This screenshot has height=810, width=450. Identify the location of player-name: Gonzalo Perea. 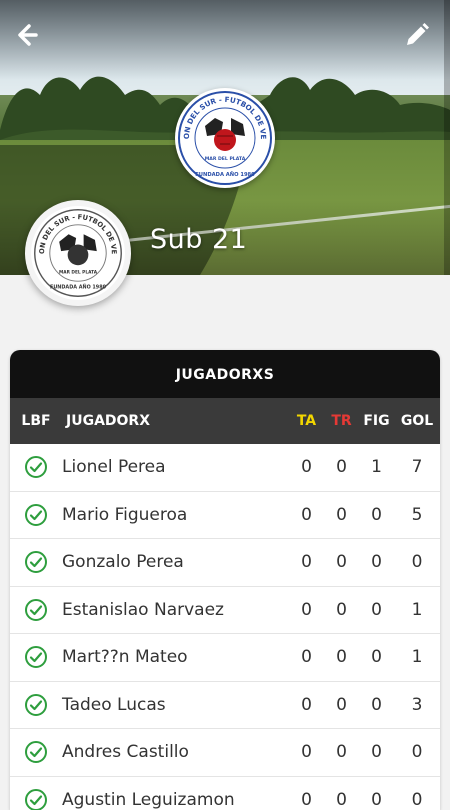
(175, 562).